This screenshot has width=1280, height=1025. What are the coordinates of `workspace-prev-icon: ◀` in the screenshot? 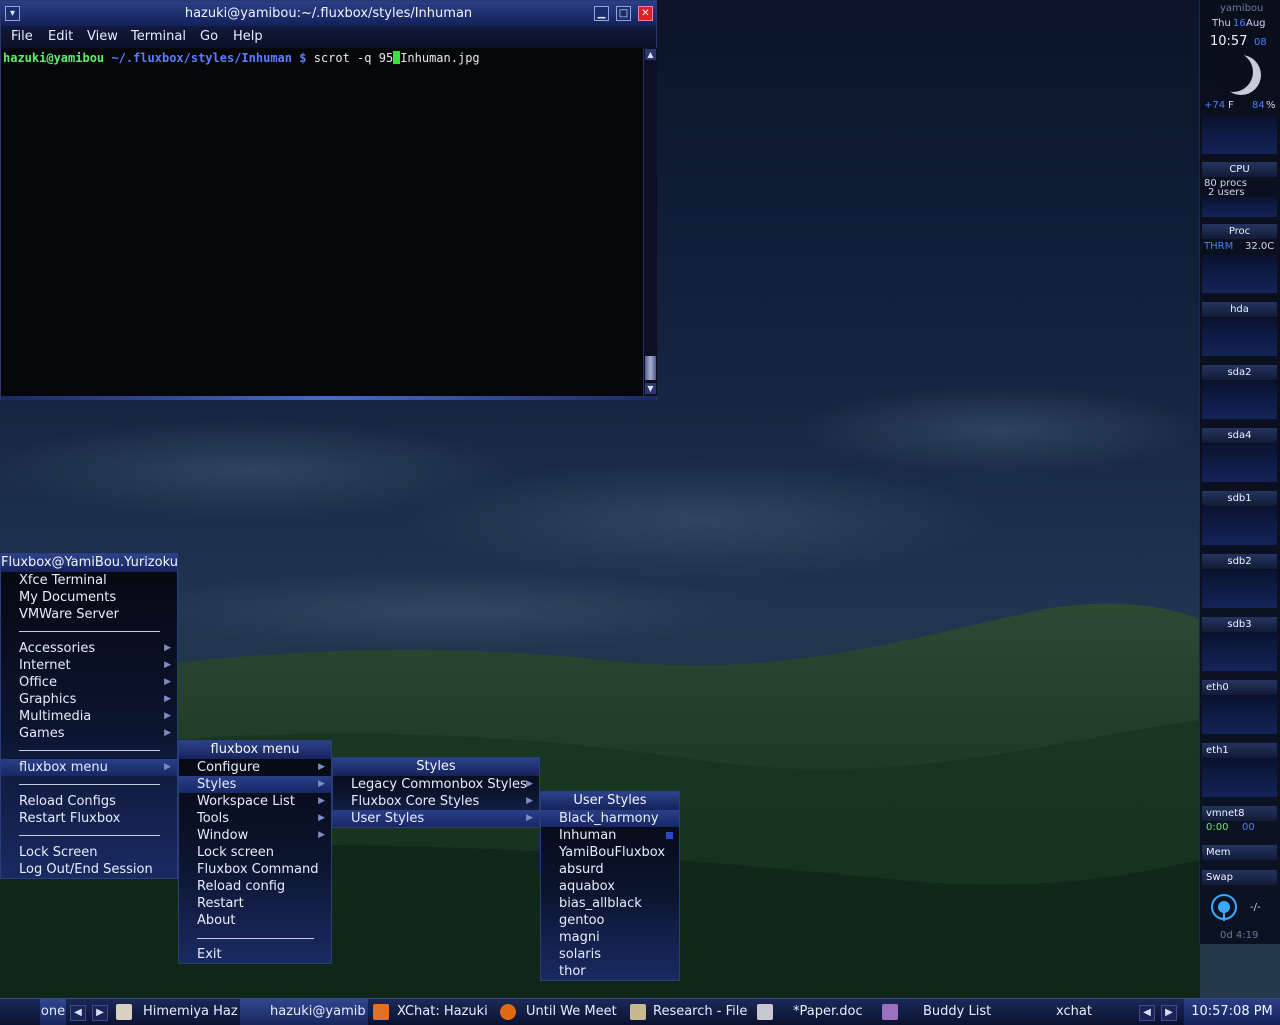 It's located at (78, 1013).